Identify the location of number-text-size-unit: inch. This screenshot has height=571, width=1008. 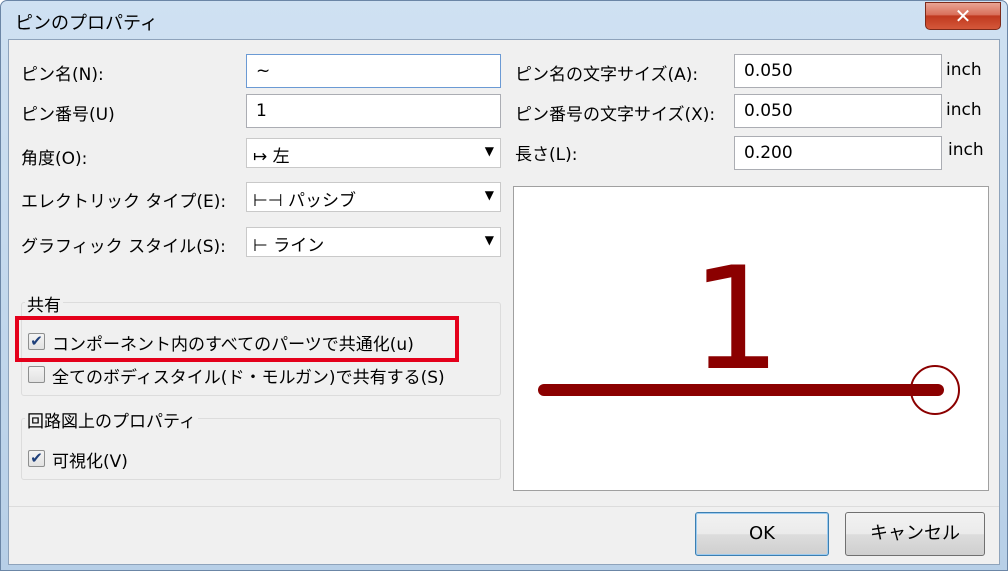
(964, 110).